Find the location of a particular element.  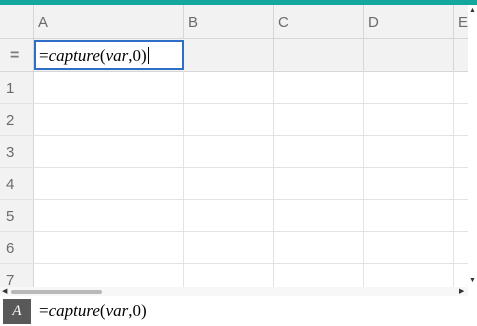

cell-reference-badge: A is located at coordinates (17, 311).